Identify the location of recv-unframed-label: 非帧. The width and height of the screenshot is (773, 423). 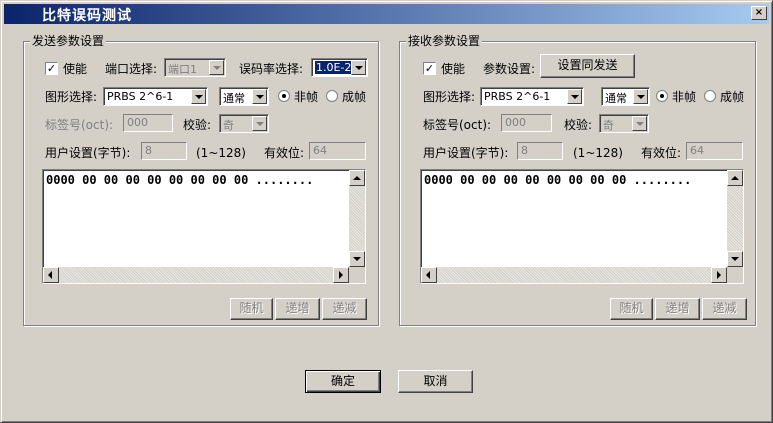
(684, 97).